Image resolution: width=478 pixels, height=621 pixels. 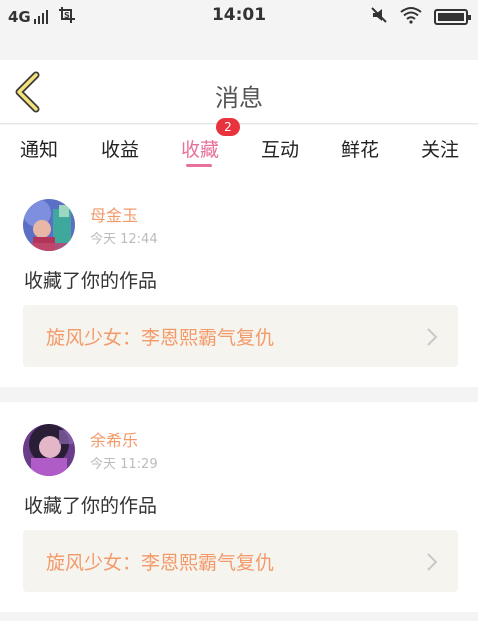 I want to click on timestamp: 今天 11:29, so click(x=124, y=464).